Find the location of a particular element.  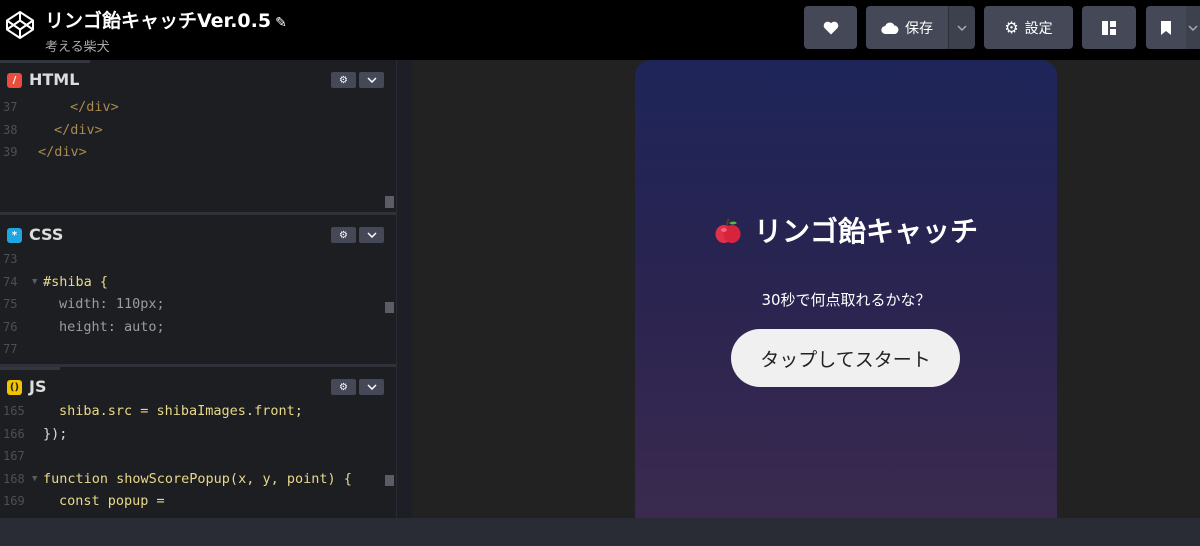

code-line: 38 </div> is located at coordinates (198, 130).